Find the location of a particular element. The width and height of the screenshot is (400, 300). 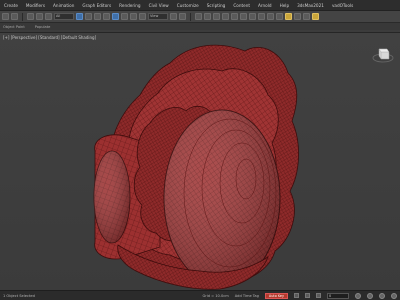

ribbon-panel: Object Paint Populate is located at coordinates (200, 26).